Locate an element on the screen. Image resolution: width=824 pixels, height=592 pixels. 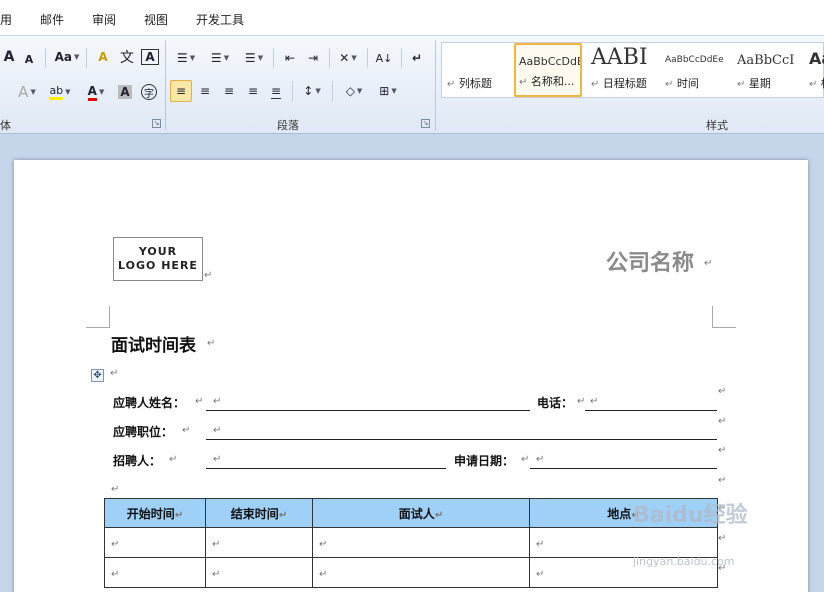
header-interviewer: 面试人↵ is located at coordinates (421, 513).